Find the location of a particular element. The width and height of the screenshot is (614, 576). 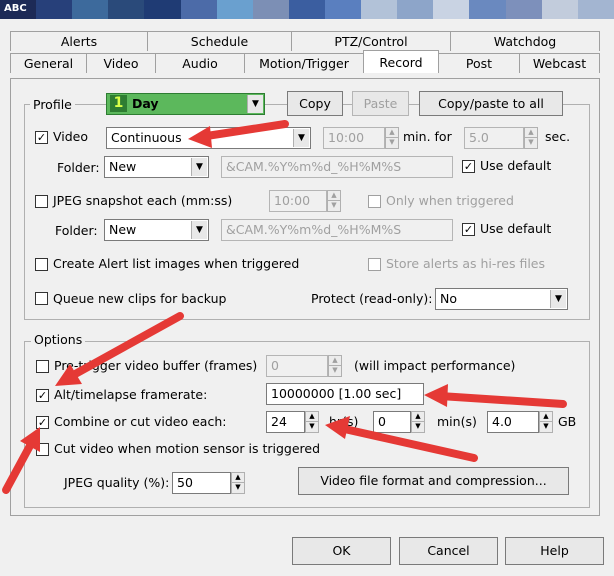

use-default2-checkbox: ✓ is located at coordinates (468, 229).